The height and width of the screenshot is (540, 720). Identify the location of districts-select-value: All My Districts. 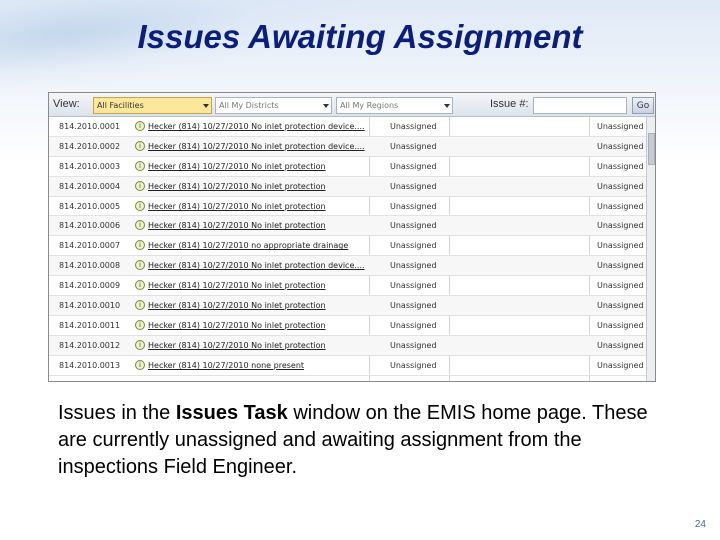
(249, 105).